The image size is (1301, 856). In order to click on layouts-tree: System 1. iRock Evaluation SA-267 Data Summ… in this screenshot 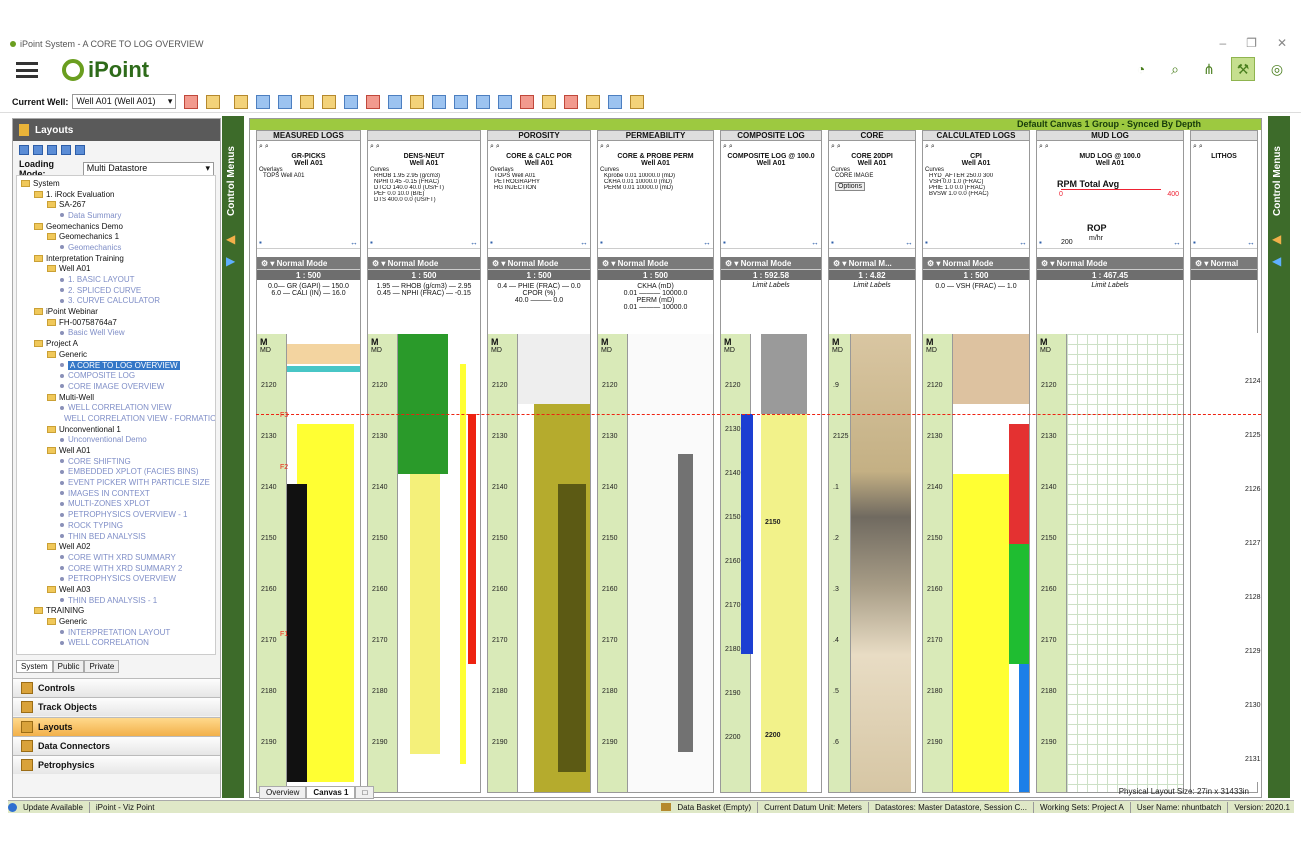, I will do `click(116, 415)`.